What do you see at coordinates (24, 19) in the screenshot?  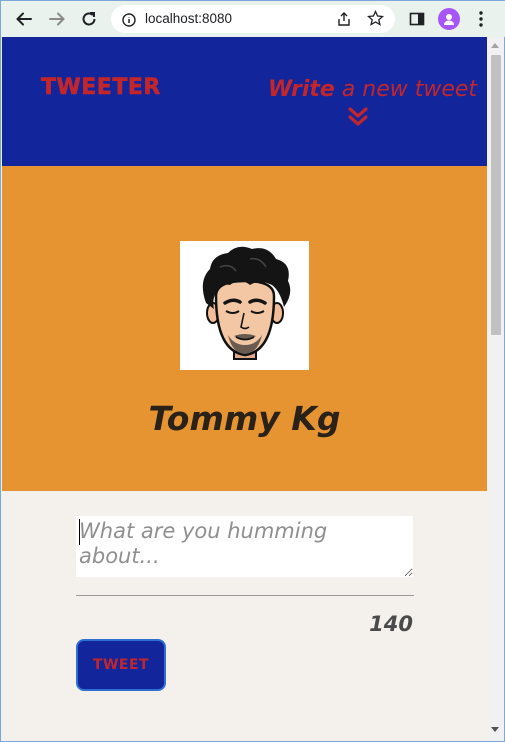 I see `back-icon` at bounding box center [24, 19].